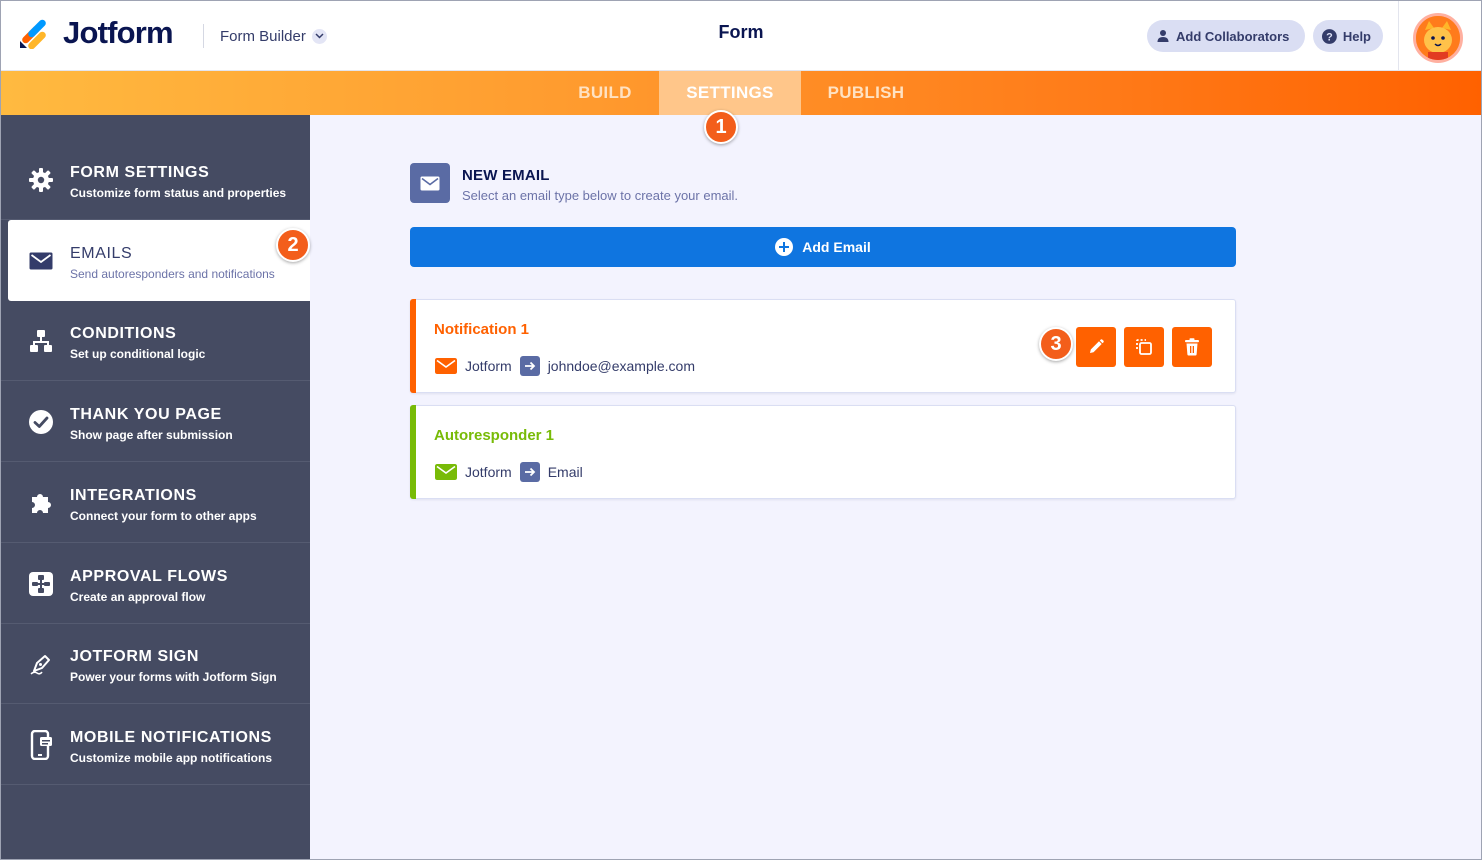 The width and height of the screenshot is (1482, 860). What do you see at coordinates (482, 329) in the screenshot?
I see `email-name: Notification 1` at bounding box center [482, 329].